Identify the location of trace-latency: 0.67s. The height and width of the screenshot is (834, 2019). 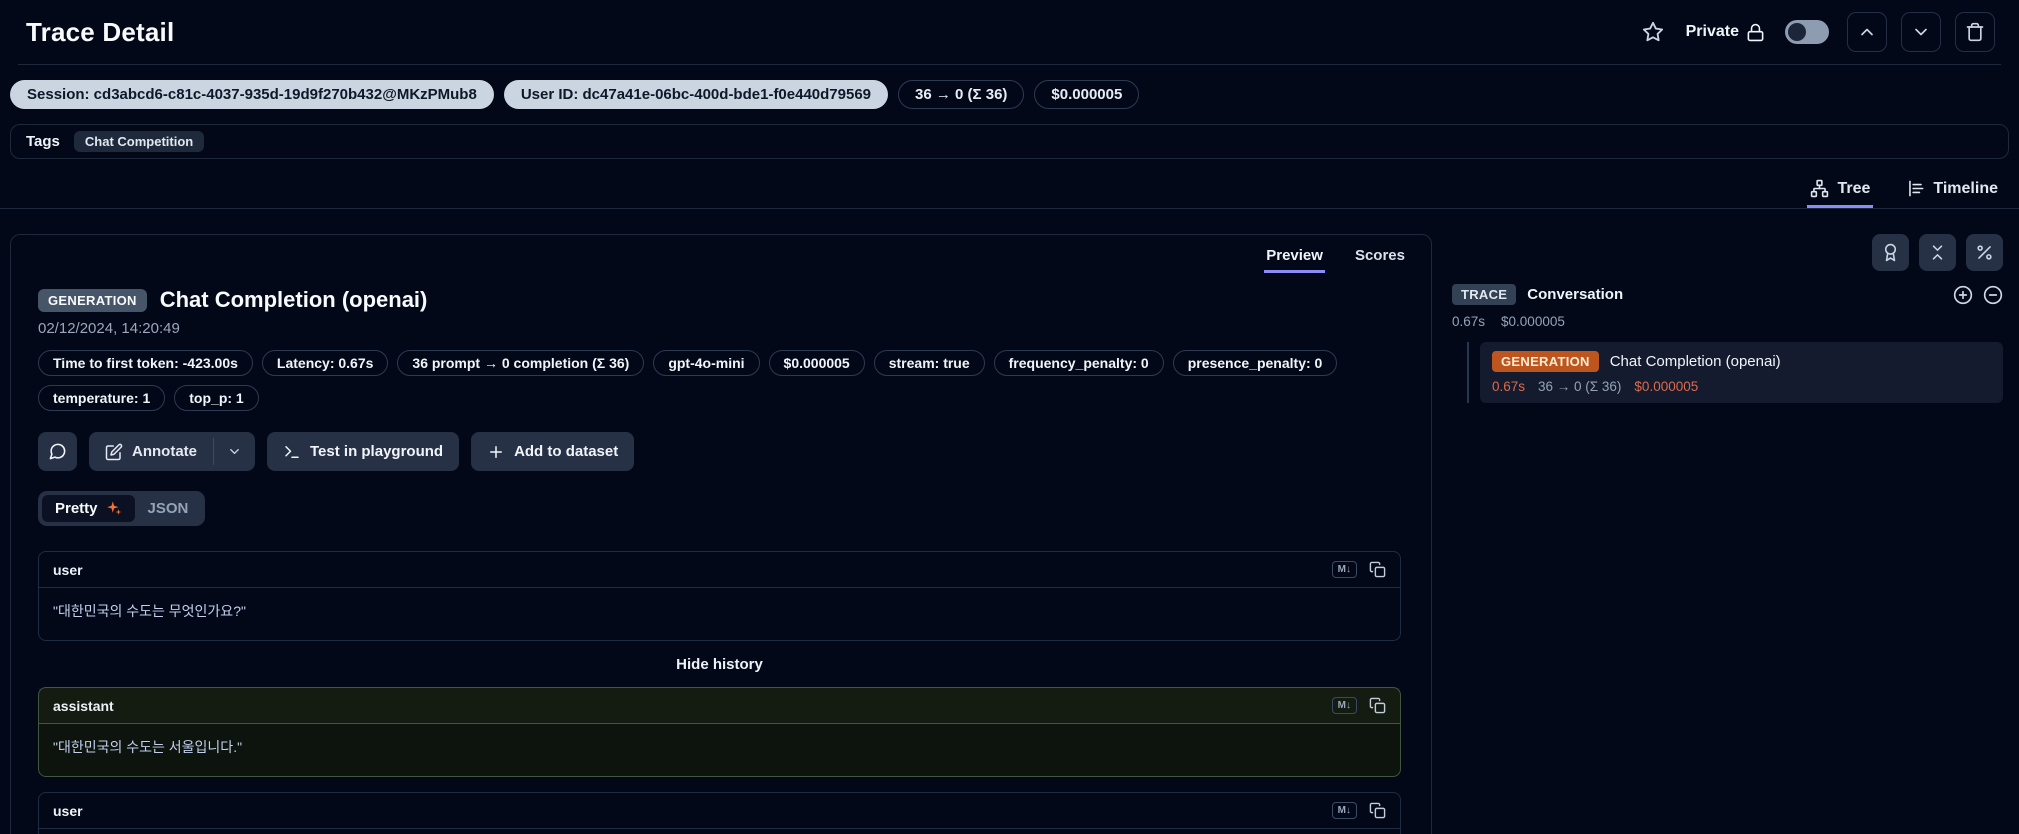
(1469, 321).